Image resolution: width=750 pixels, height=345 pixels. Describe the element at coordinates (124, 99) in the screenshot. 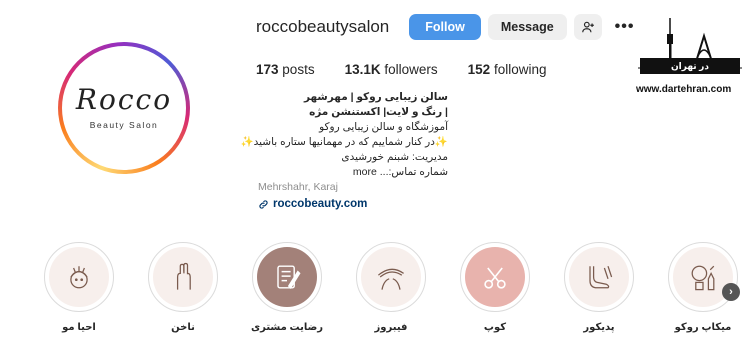

I see `logo-script-text: Rocco` at that location.